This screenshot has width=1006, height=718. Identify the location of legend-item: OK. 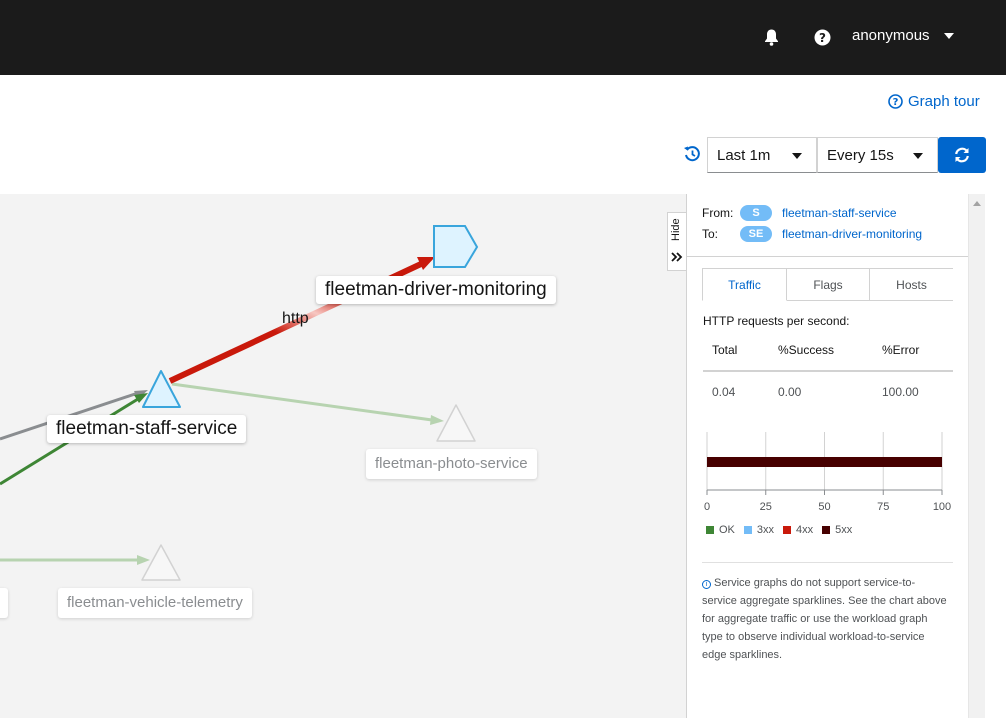
(720, 530).